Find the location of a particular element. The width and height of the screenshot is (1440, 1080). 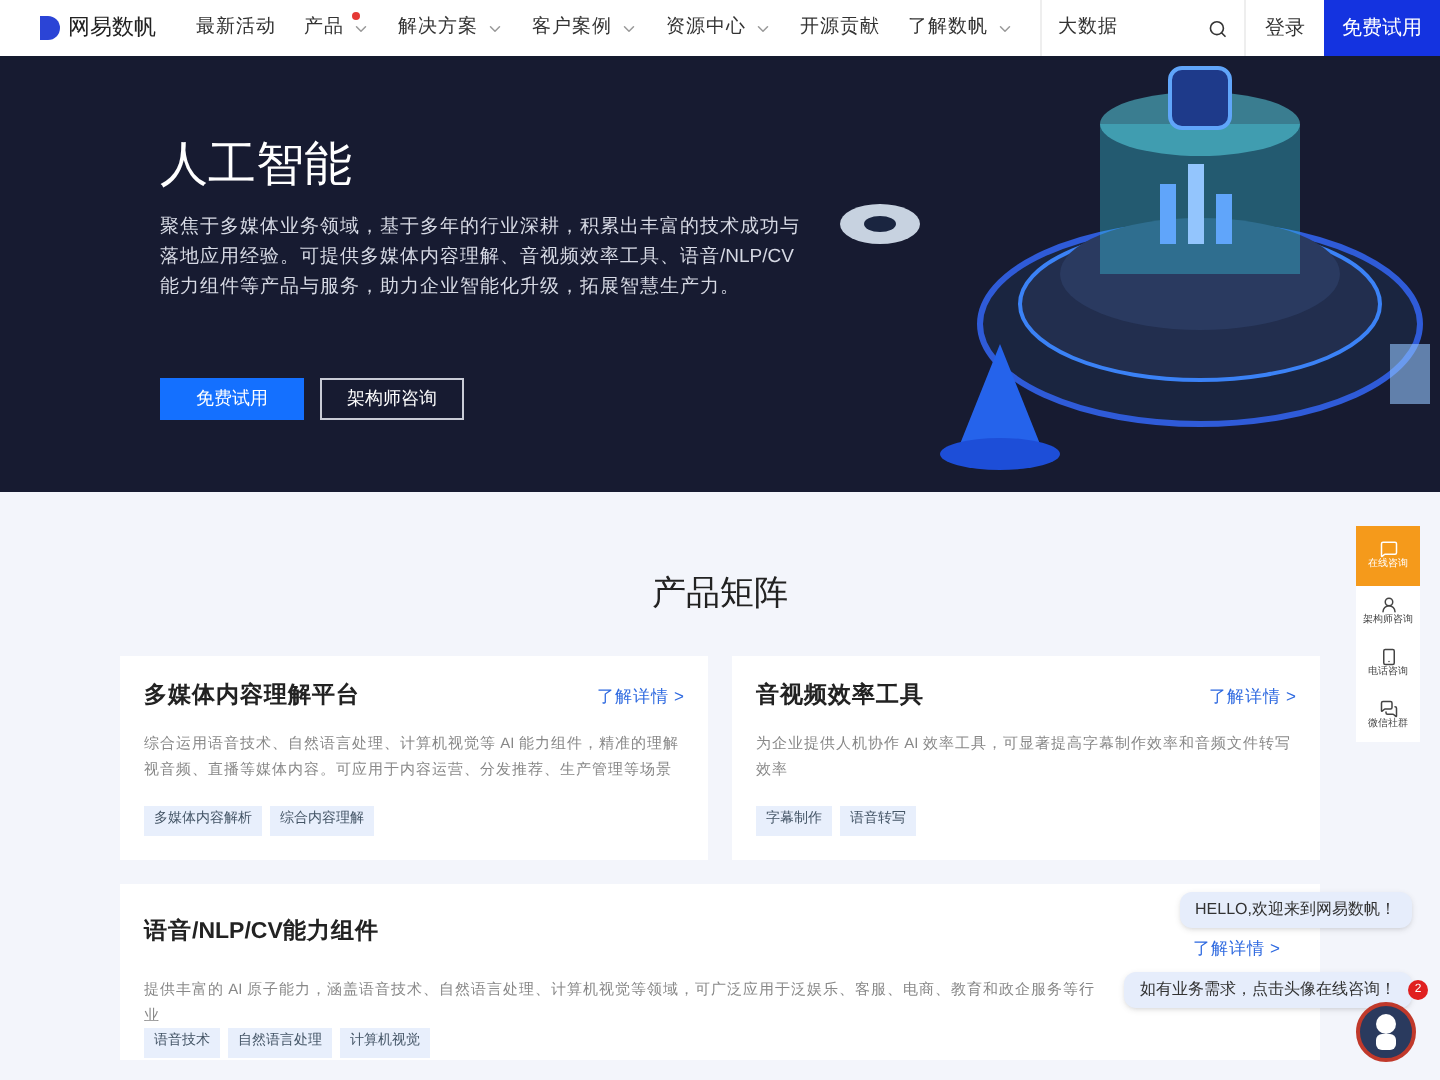

chat-bubble: 如有业务需求，点击头像在线咨询！ is located at coordinates (1268, 990).